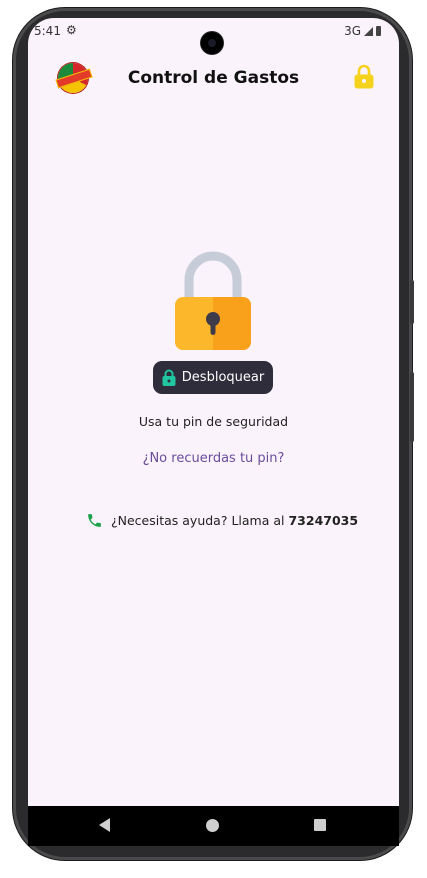 This screenshot has width=427, height=878. Describe the element at coordinates (412, 302) in the screenshot. I see `power-button` at that location.